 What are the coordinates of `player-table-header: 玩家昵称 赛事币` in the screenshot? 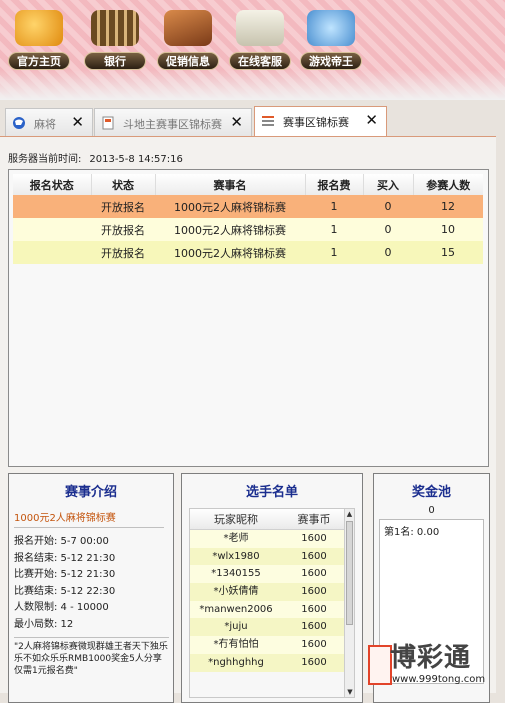 It's located at (272, 519).